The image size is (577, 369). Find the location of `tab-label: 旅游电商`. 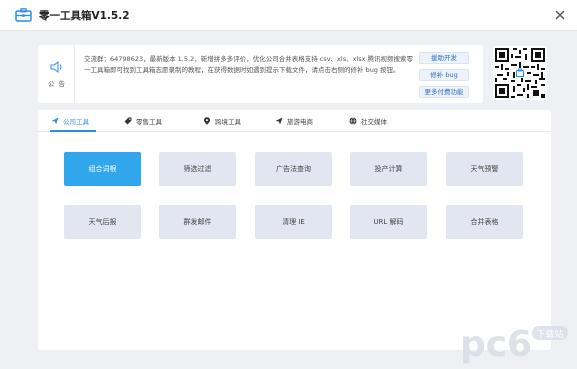

tab-label: 旅游电商 is located at coordinates (300, 122).